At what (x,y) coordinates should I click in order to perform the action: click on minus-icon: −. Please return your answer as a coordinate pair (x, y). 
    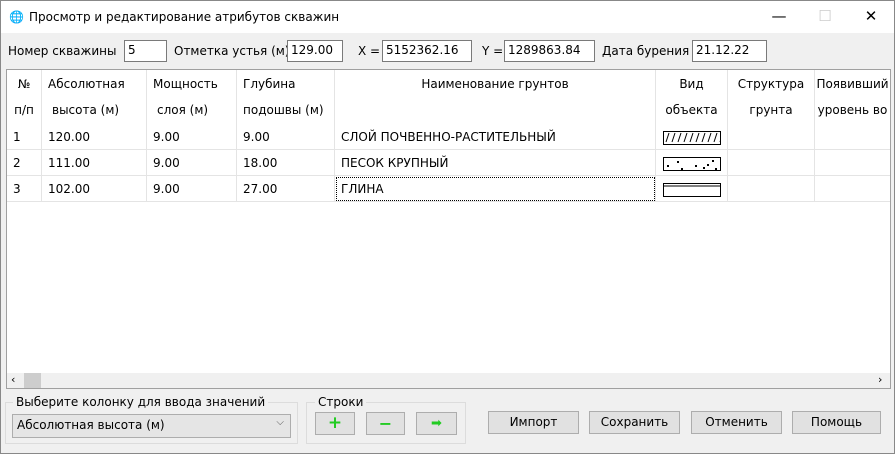
    Looking at the image, I should click on (385, 423).